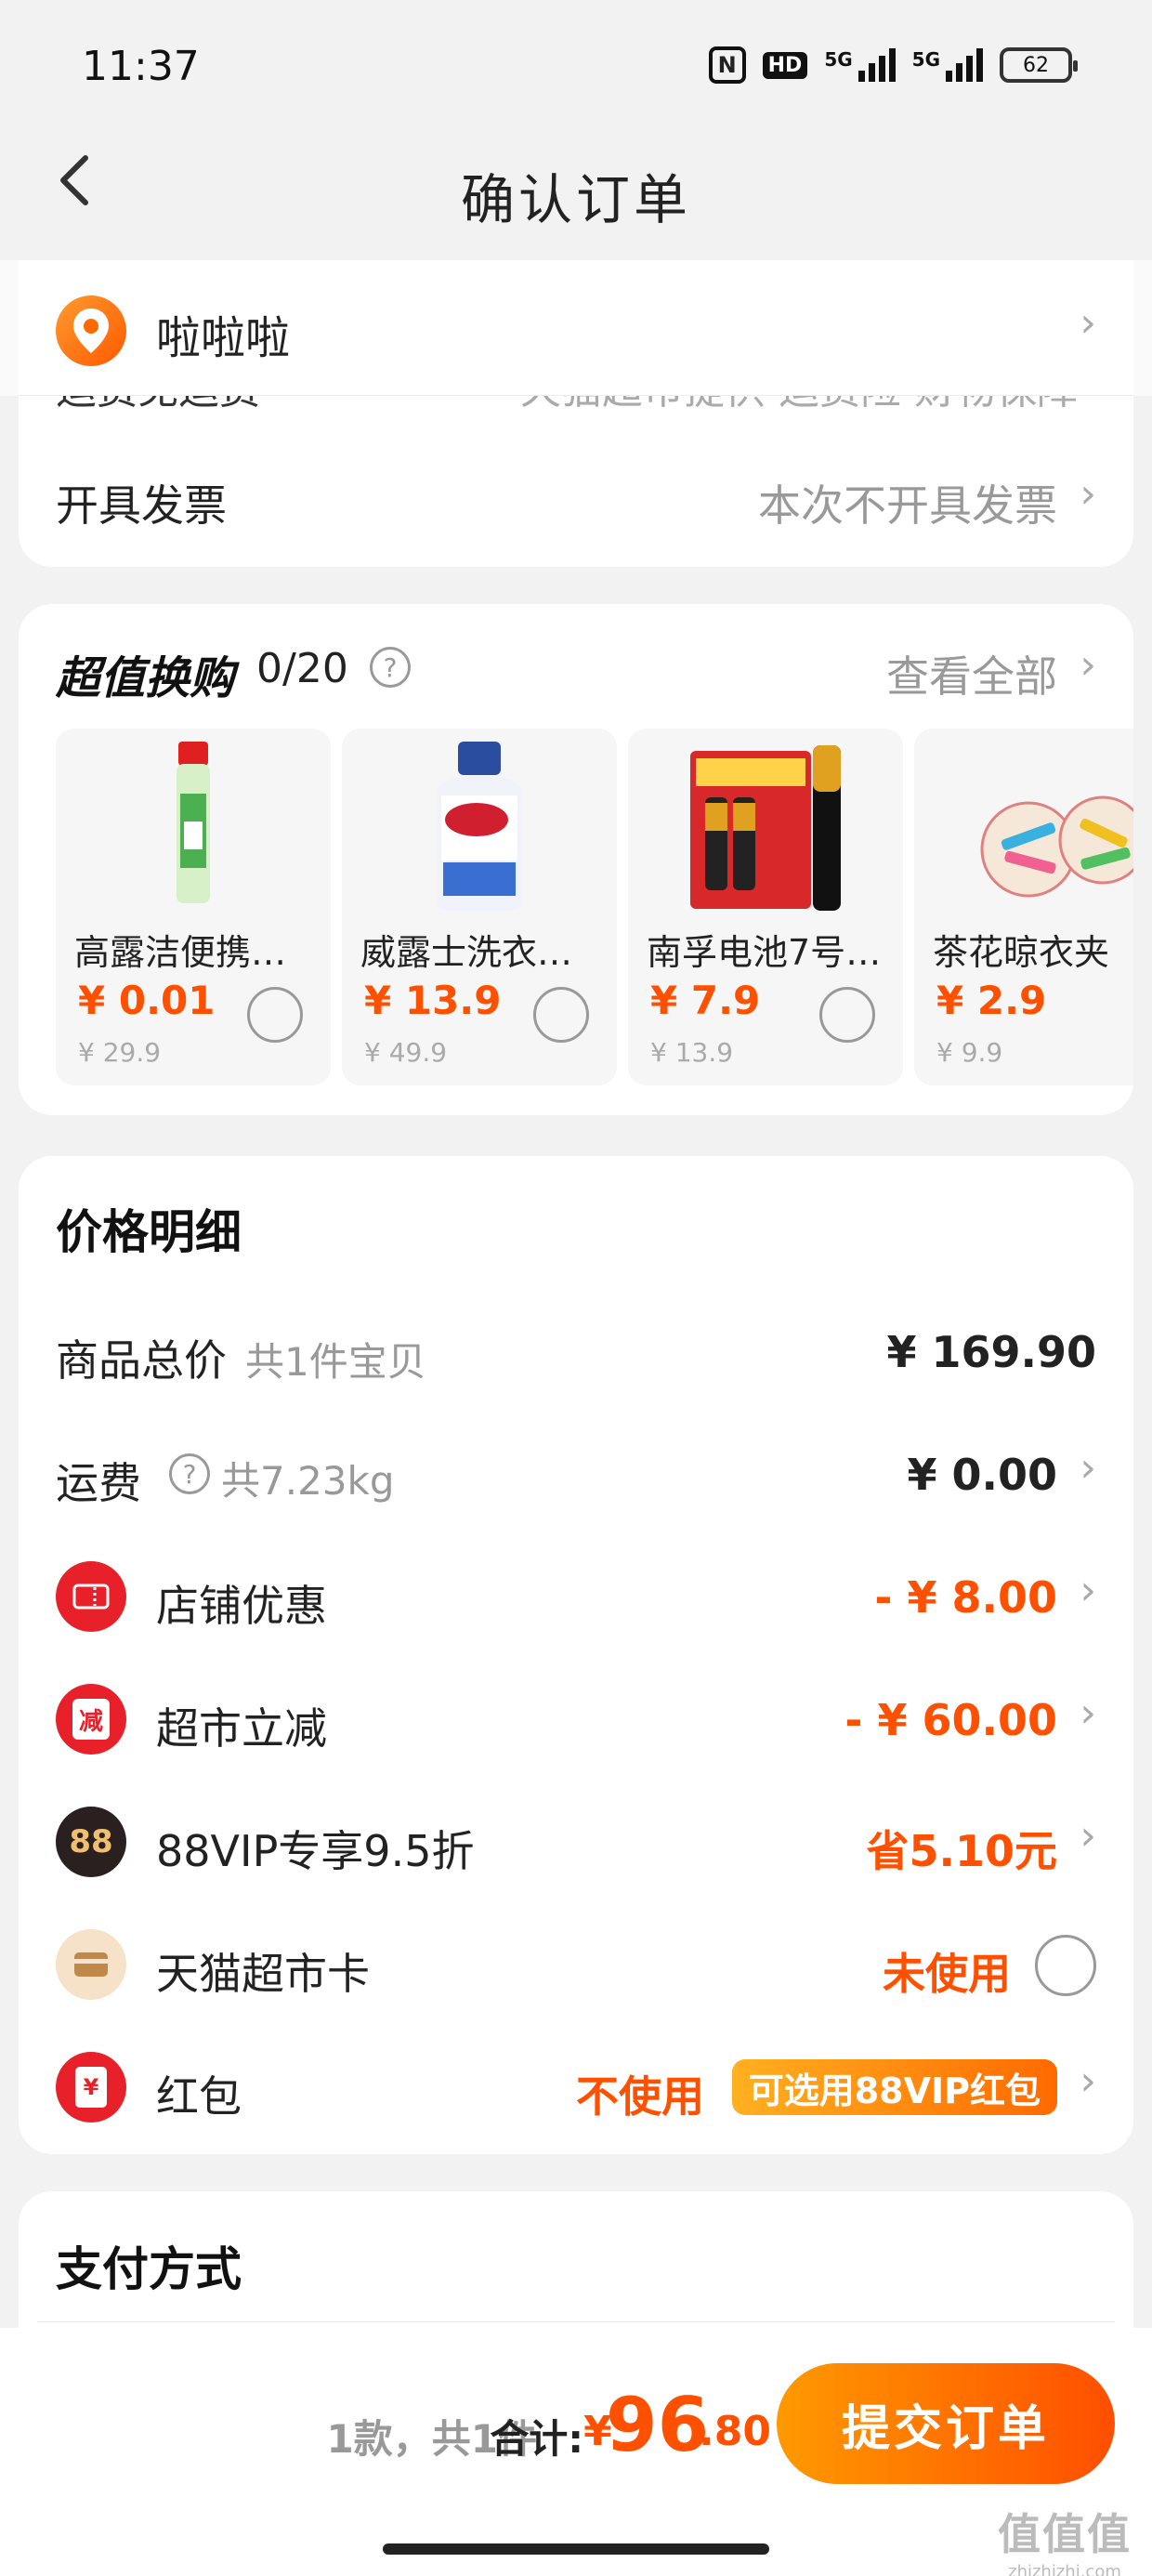 This screenshot has height=2576, width=1152. I want to click on vip-discount-label: 88VIP专享9.5折, so click(315, 1851).